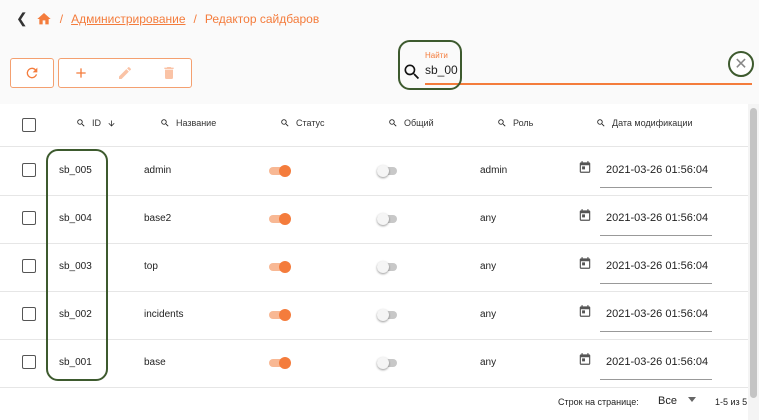 The width and height of the screenshot is (759, 420). Describe the element at coordinates (77, 265) in the screenshot. I see `id-column-highlight` at that location.